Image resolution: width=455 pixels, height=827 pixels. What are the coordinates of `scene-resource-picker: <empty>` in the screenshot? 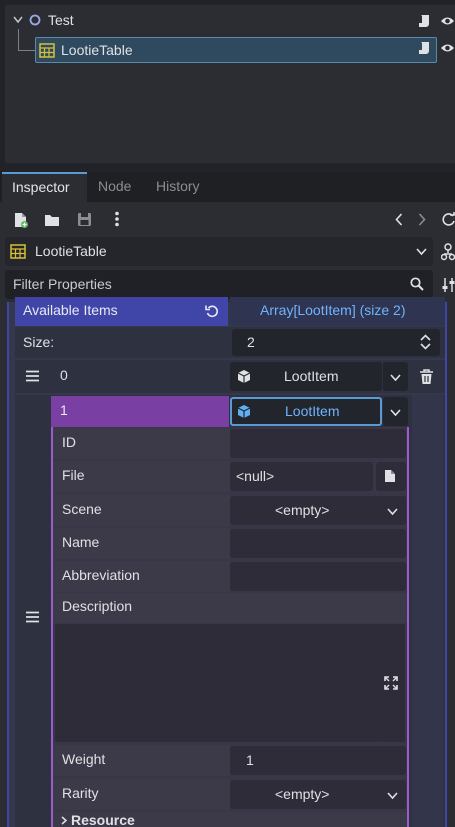 It's located at (318, 510).